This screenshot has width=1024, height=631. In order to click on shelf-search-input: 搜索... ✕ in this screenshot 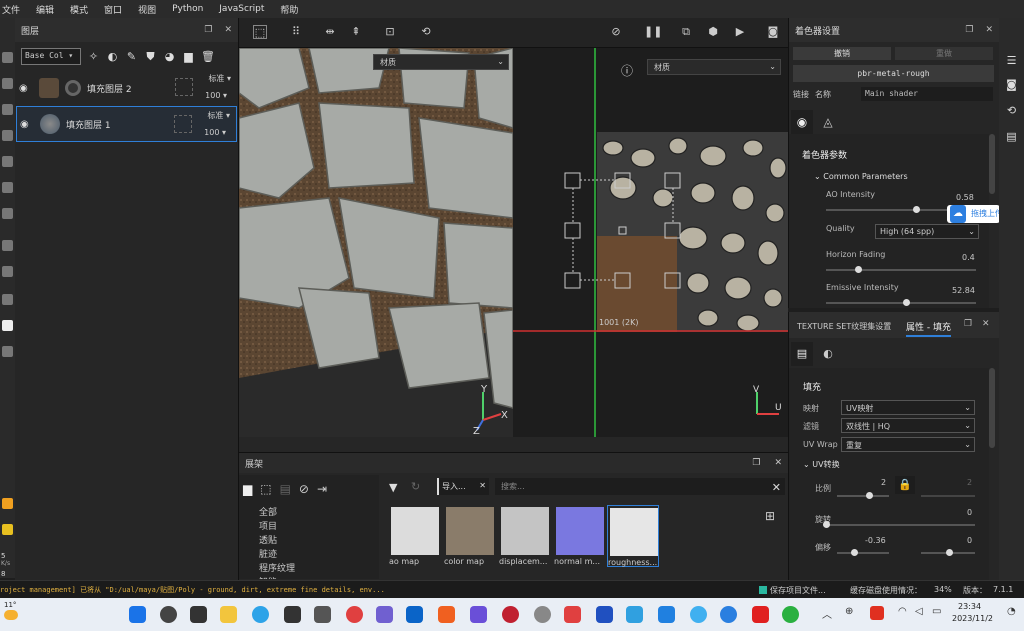, I will do `click(640, 486)`.